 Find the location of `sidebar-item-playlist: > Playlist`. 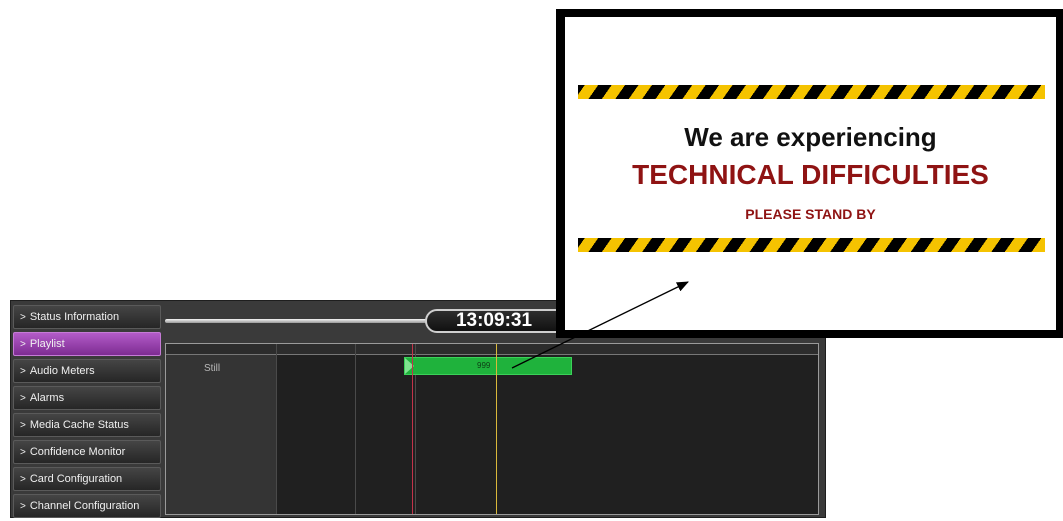

sidebar-item-playlist: > Playlist is located at coordinates (87, 344).